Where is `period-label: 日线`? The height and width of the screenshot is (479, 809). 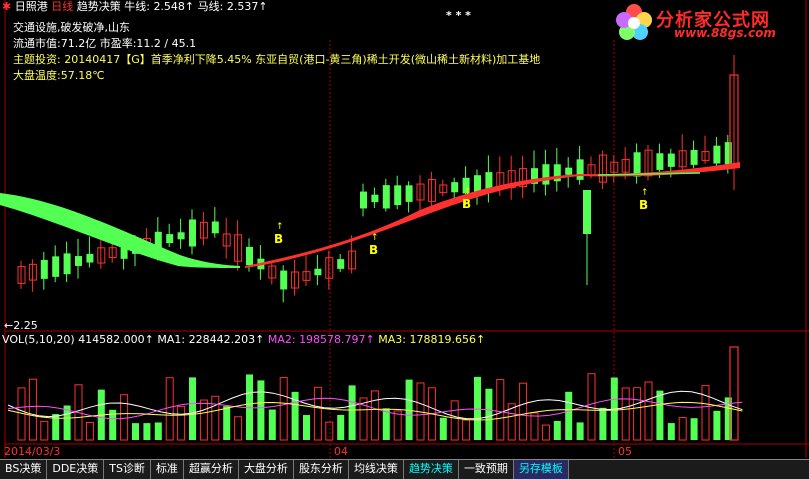
period-label: 日线 is located at coordinates (62, 6).